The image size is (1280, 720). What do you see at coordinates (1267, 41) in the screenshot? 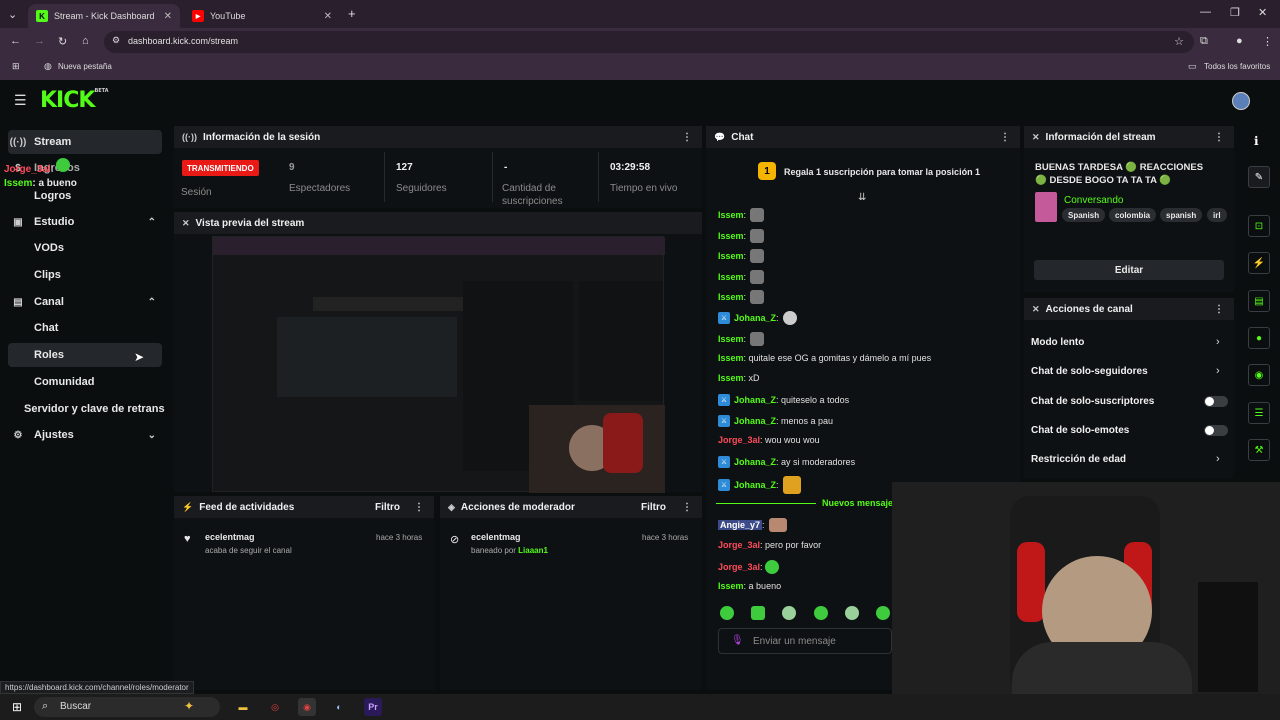
I see `menu-dots-icon: ⋮` at bounding box center [1267, 41].